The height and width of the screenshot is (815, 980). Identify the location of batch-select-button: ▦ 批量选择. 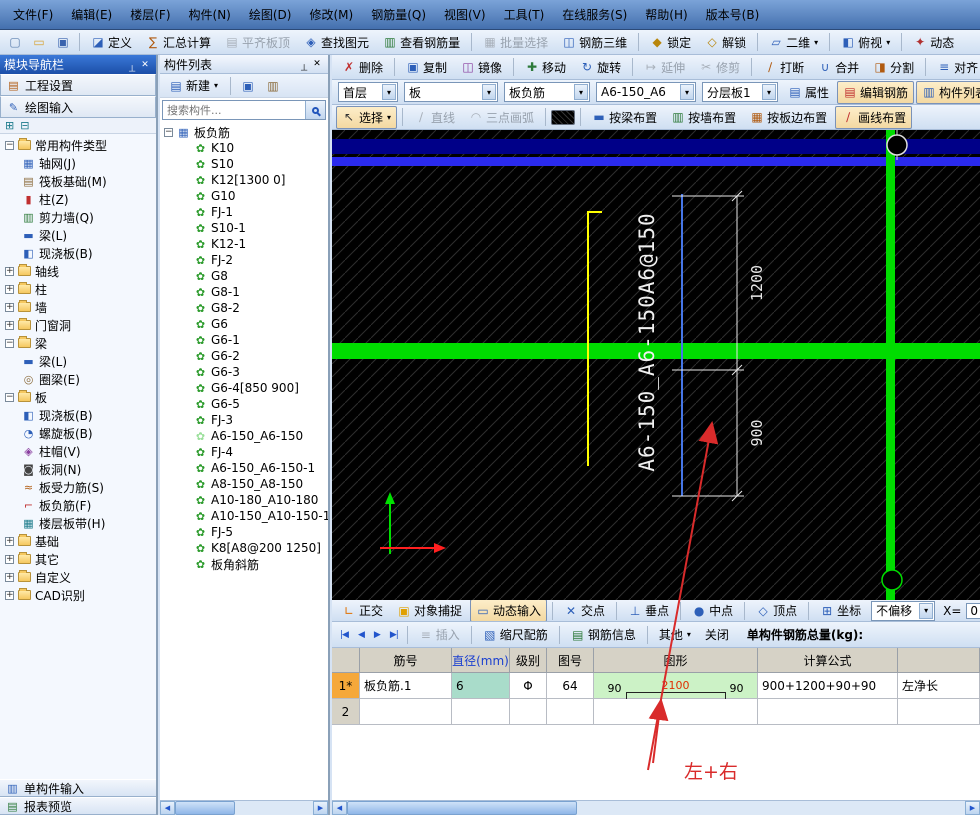
(515, 42).